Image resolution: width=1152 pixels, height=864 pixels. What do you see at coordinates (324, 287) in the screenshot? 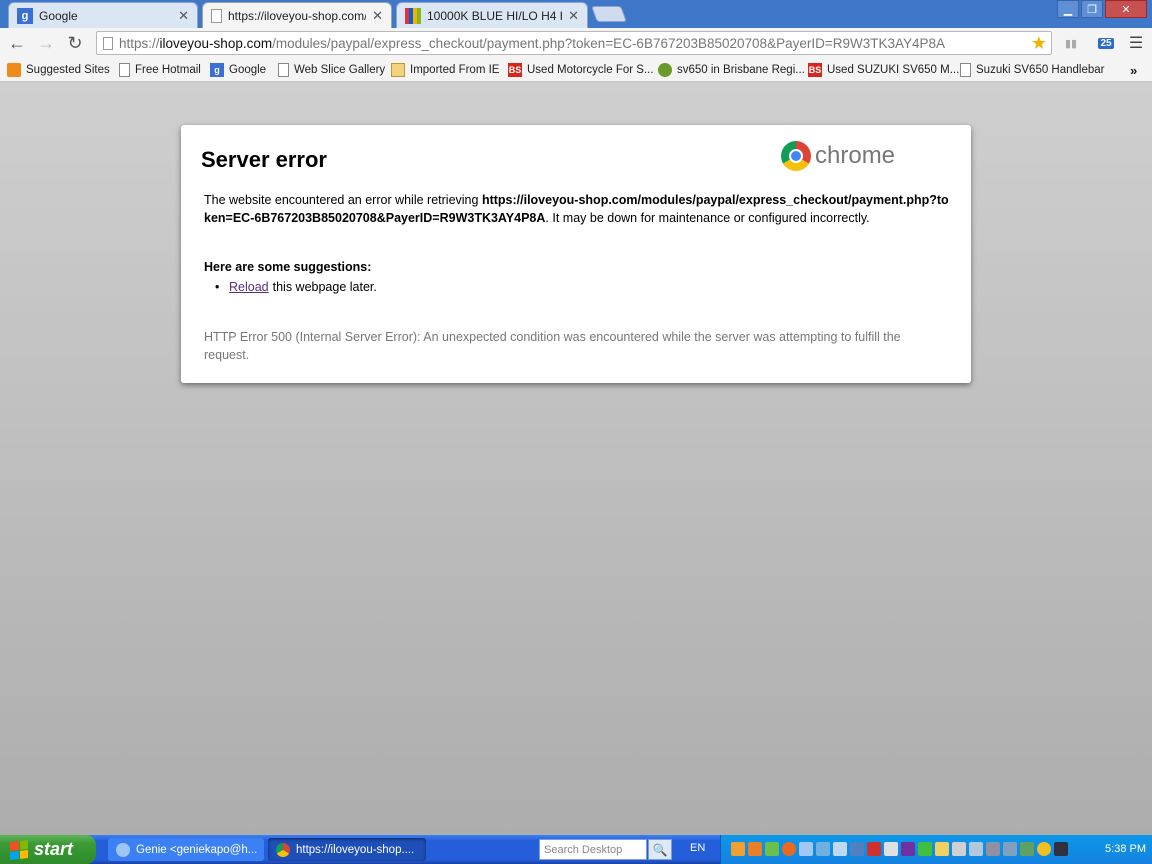
I see `suggestion-text: this webpage later.` at bounding box center [324, 287].